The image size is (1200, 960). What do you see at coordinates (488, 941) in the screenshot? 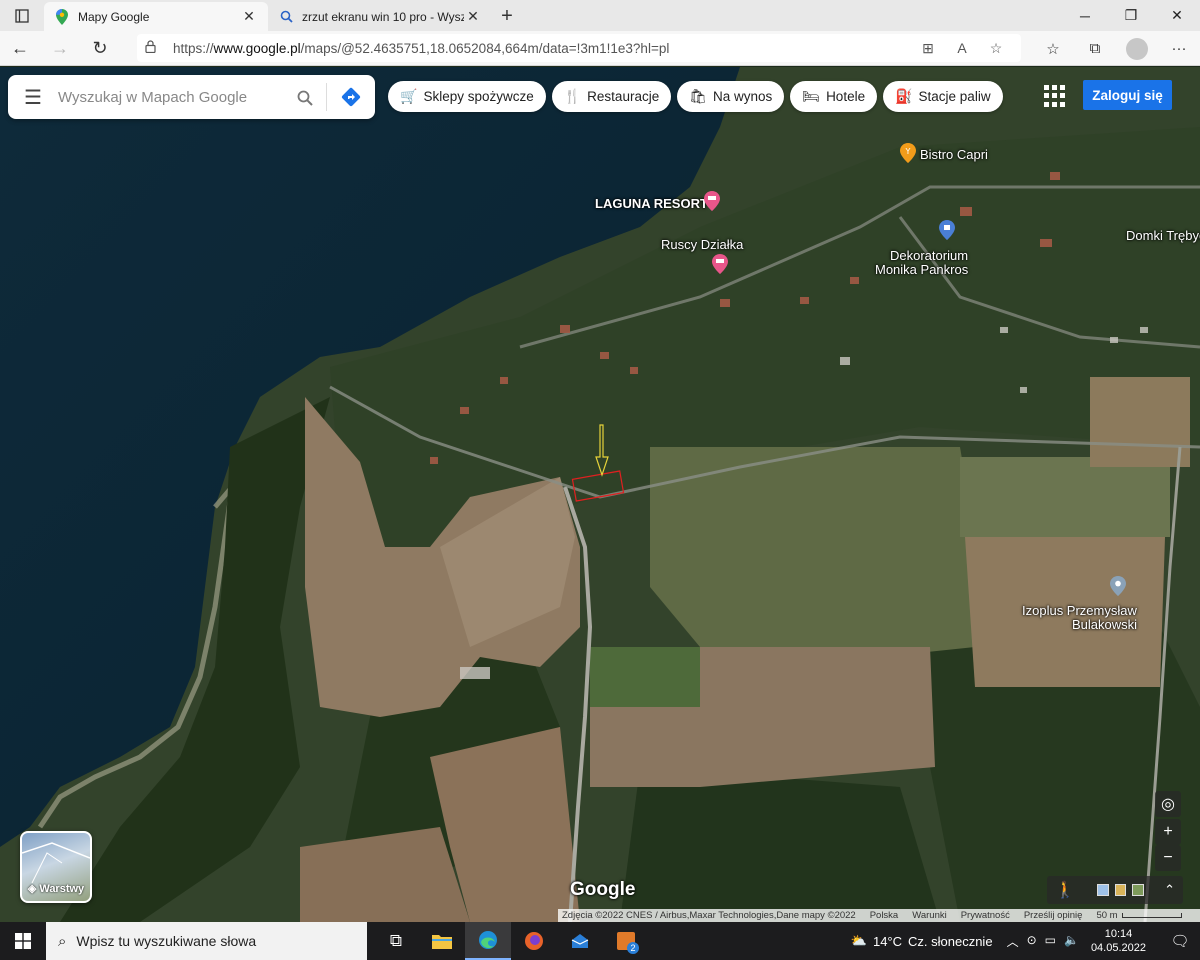
I see `edge-browser-icon` at bounding box center [488, 941].